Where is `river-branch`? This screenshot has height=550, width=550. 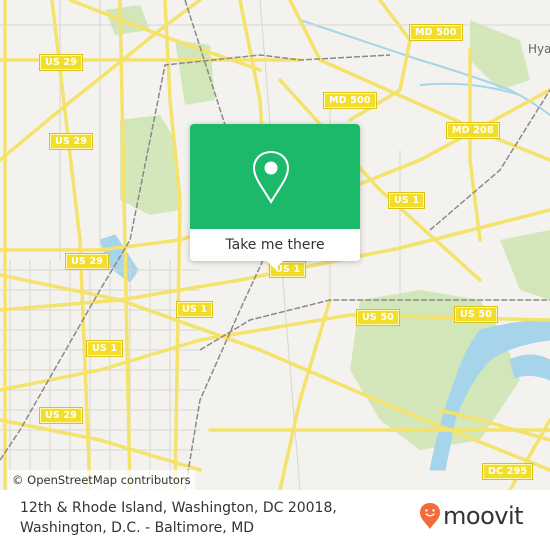 river-branch is located at coordinates (529, 367).